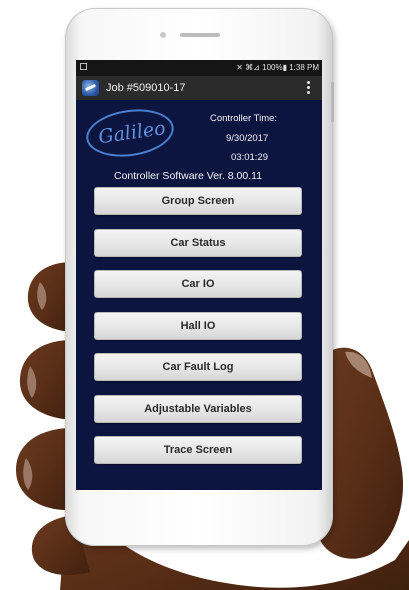 This screenshot has width=409, height=590. Describe the element at coordinates (332, 102) in the screenshot. I see `volume-key` at that location.